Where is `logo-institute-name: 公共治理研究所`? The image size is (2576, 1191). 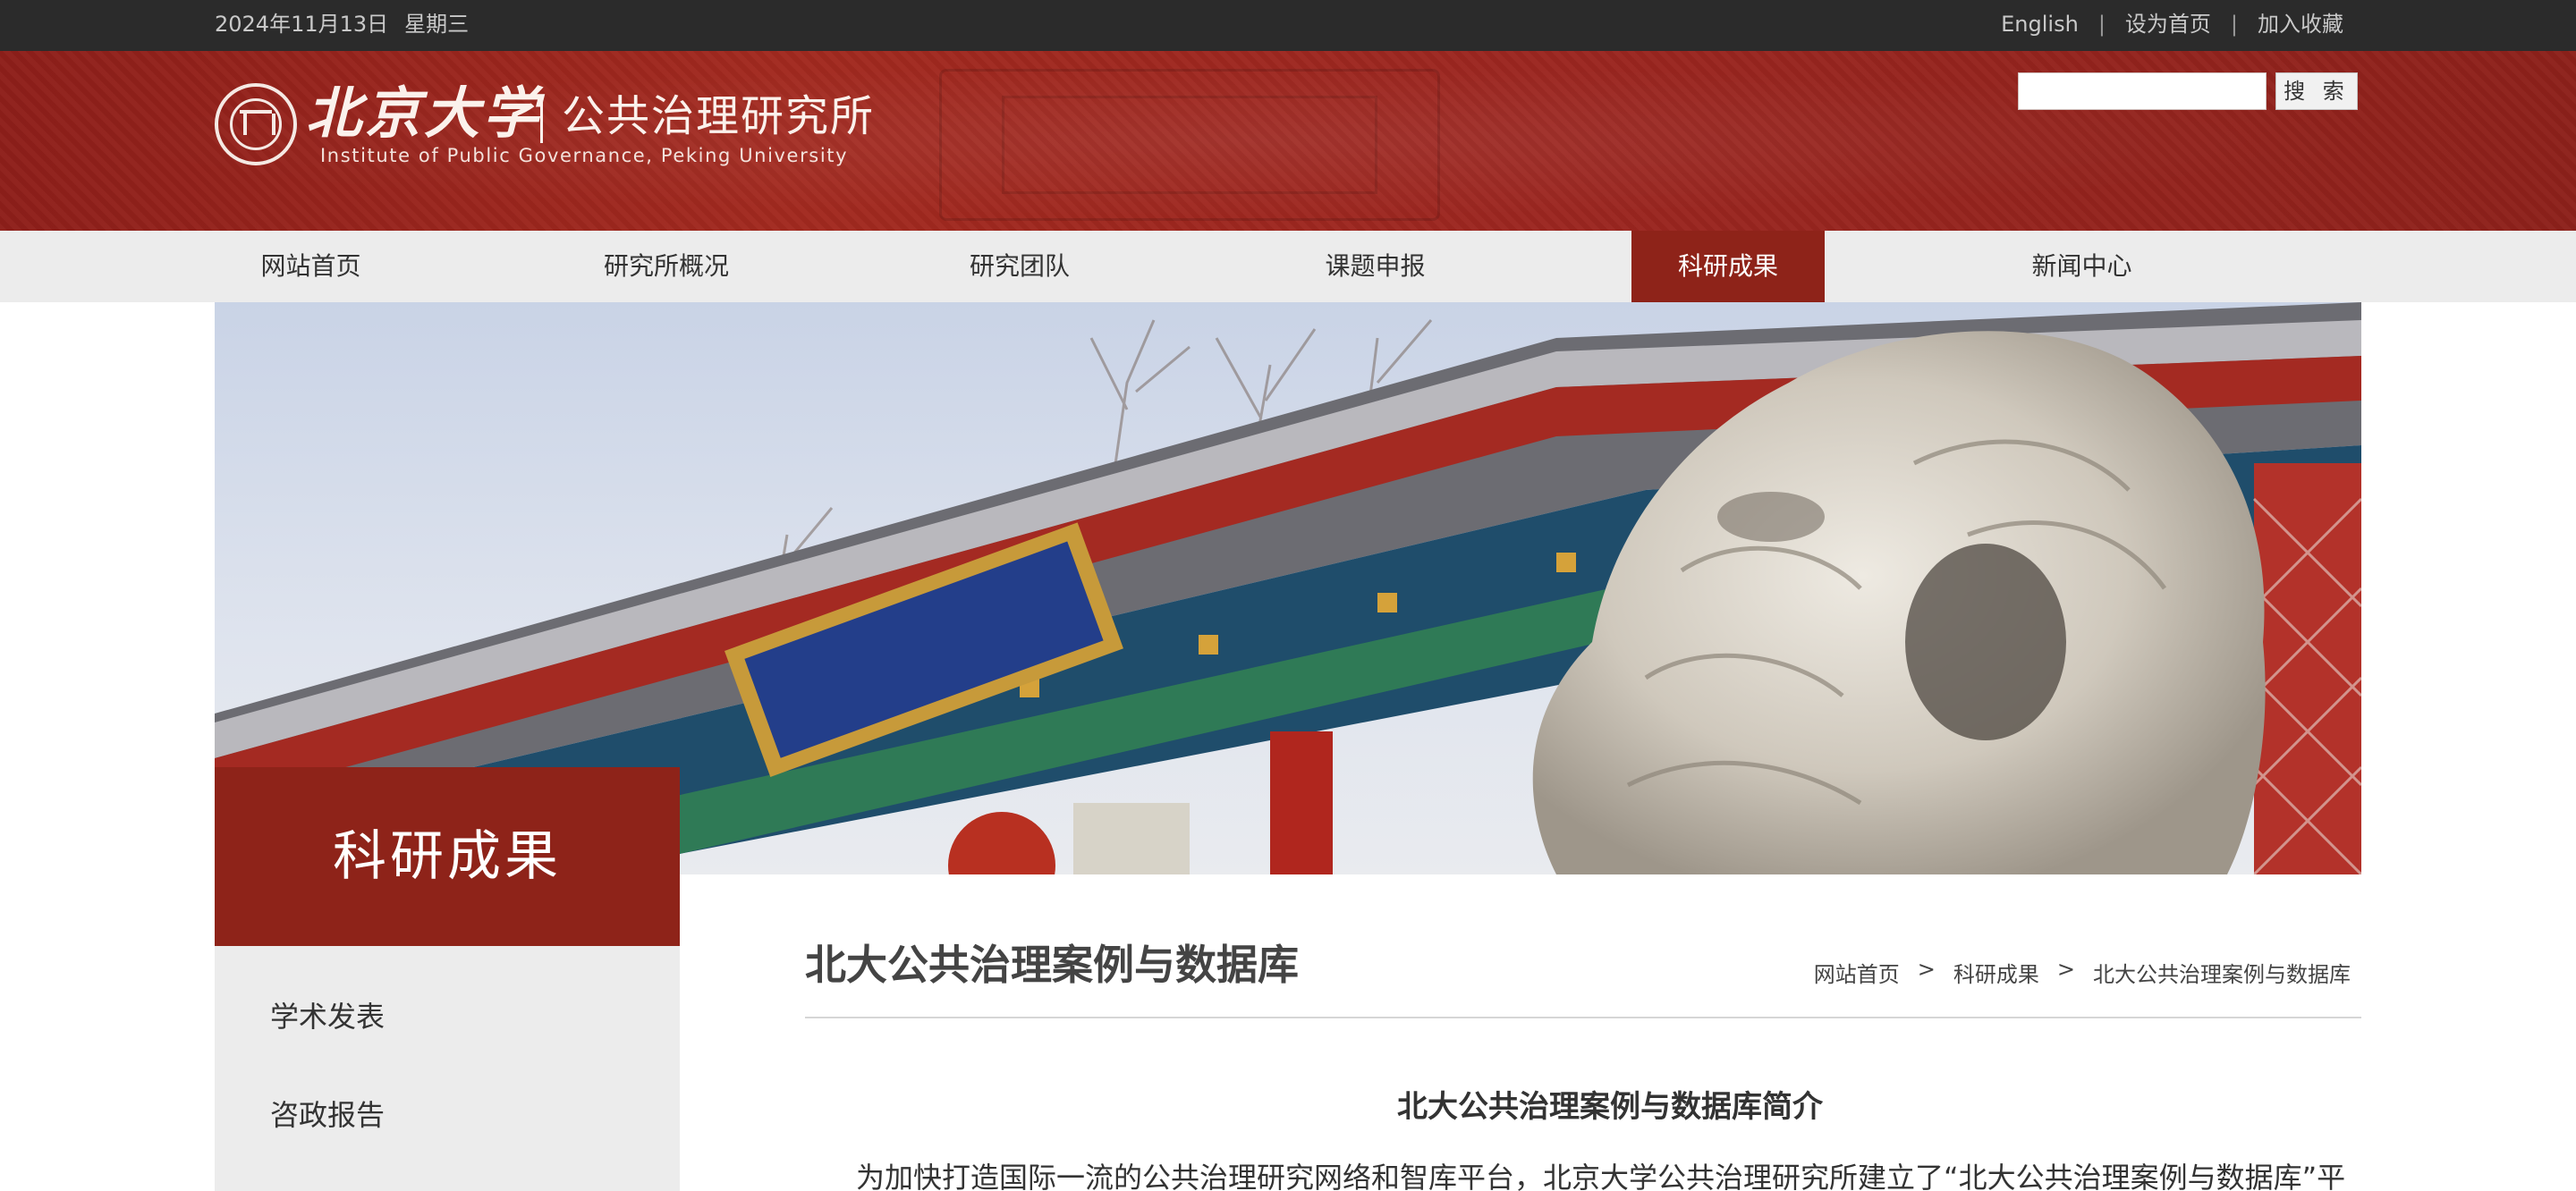
logo-institute-name: 公共治理研究所 is located at coordinates (718, 116).